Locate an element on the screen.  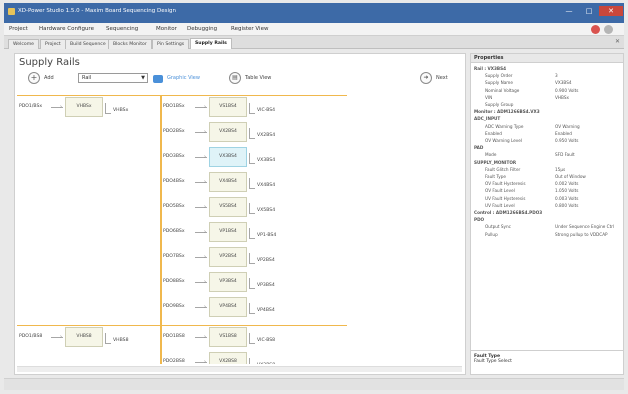
rail-output-label: VX3BS4 is located at coordinates (266, 160).